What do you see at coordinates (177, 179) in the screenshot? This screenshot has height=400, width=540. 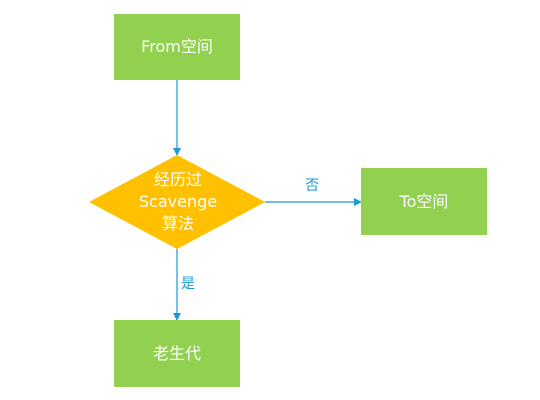 I see `decision-label-line-1: 经历过` at bounding box center [177, 179].